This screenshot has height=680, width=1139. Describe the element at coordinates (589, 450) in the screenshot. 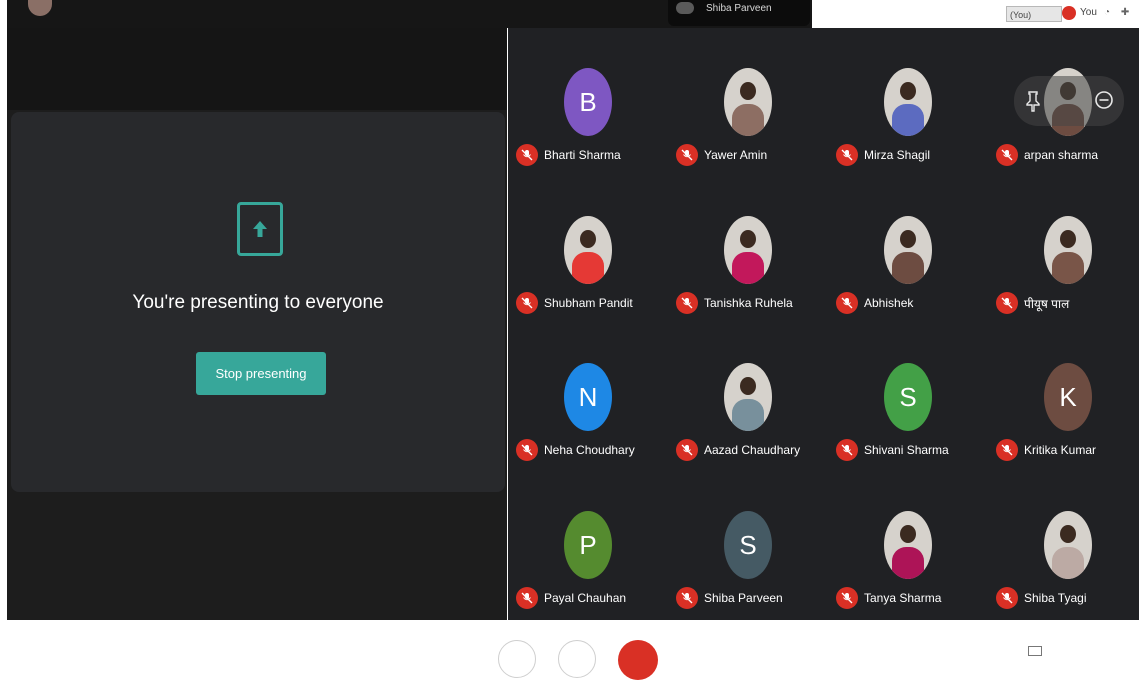

I see `participant-name: Neha Choudhary` at that location.